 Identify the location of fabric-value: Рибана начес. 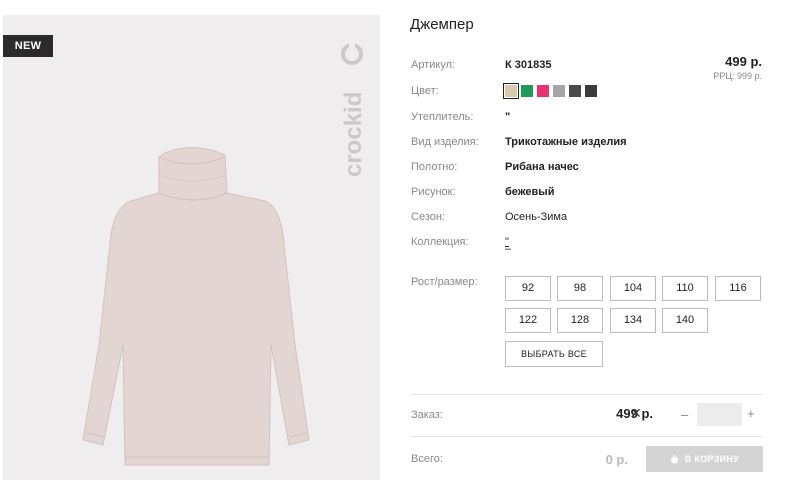
(542, 167).